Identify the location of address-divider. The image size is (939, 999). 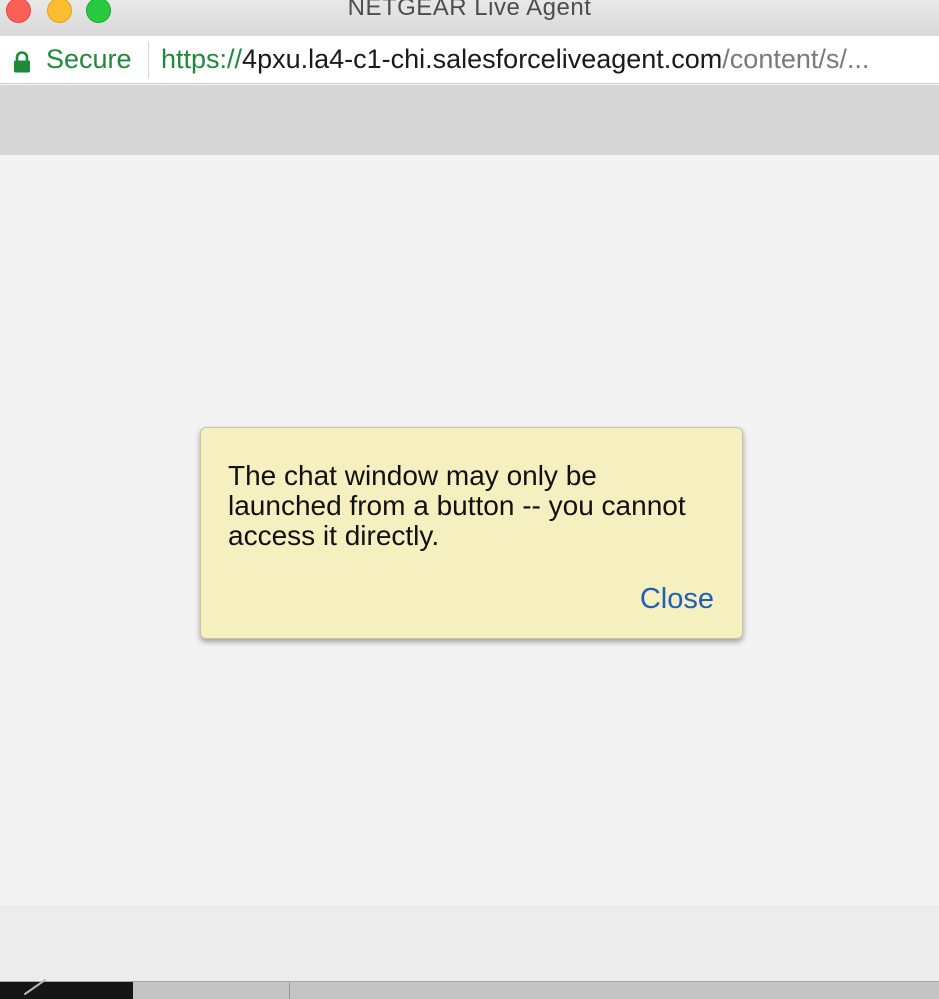
(148, 60).